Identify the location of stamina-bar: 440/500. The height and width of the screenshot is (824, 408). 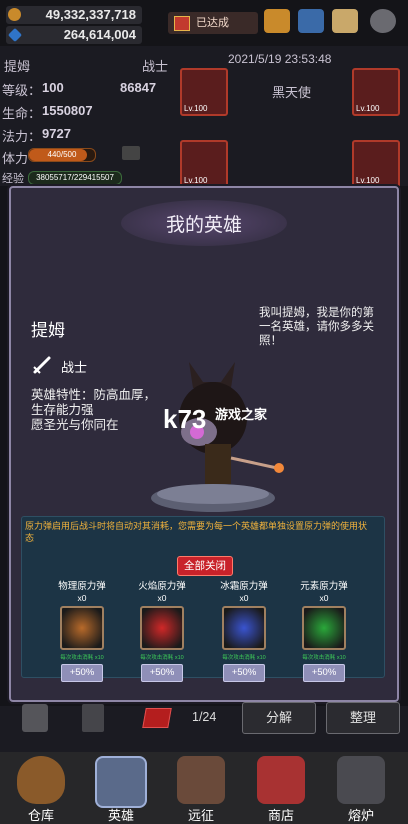
(62, 155).